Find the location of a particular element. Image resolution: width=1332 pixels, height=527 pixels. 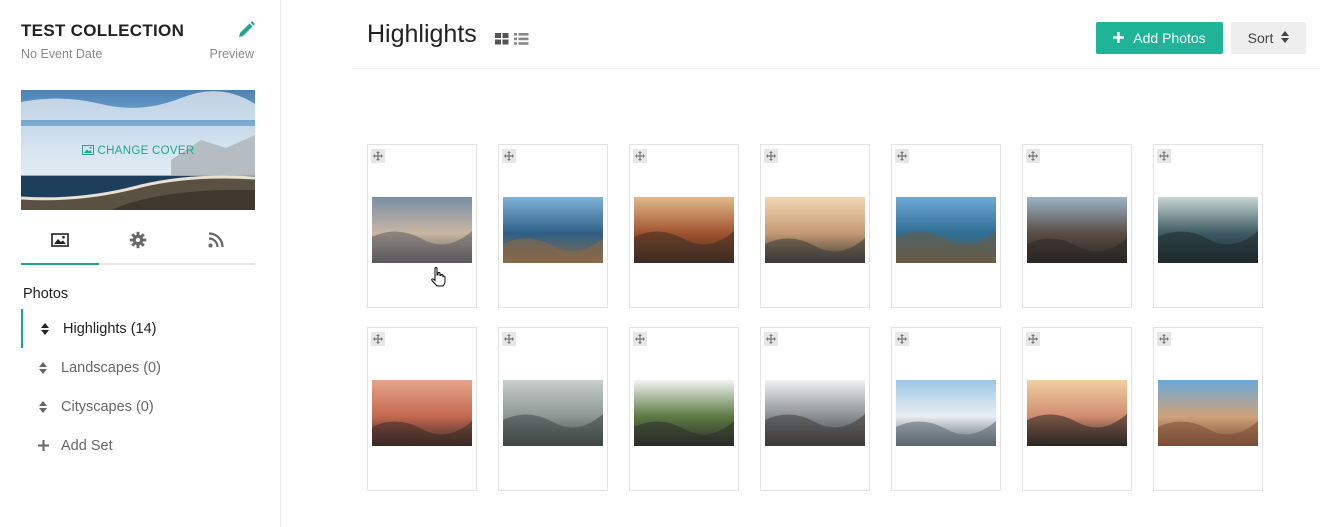

set-item-highlights: Highlights (14) is located at coordinates (138, 328).